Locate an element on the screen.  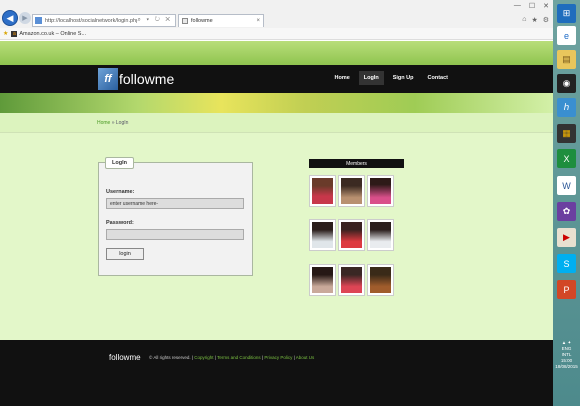
breadcrumb-home: Home is located at coordinates (103, 123).